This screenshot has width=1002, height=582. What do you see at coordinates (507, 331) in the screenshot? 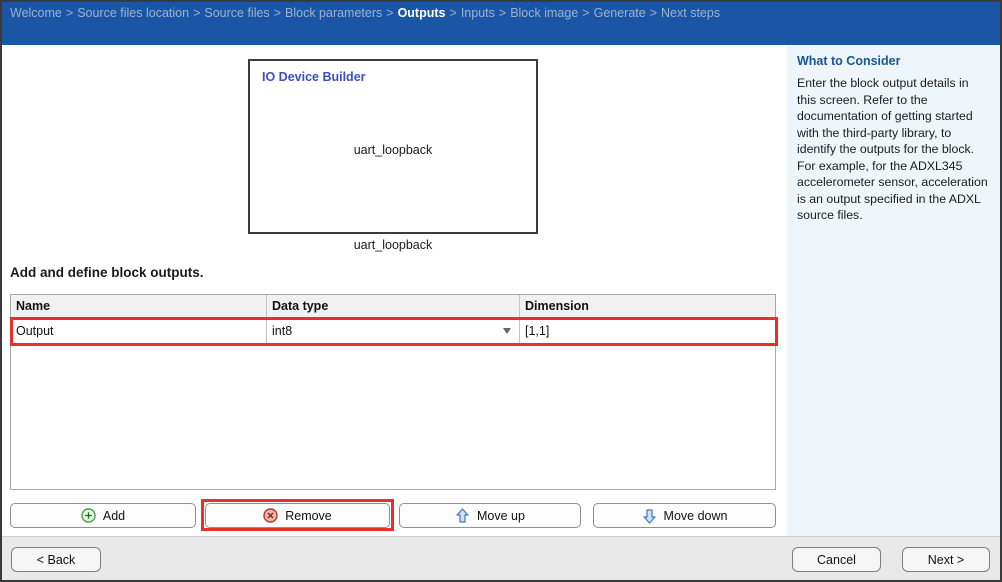
I see `chevron-down-icon` at bounding box center [507, 331].